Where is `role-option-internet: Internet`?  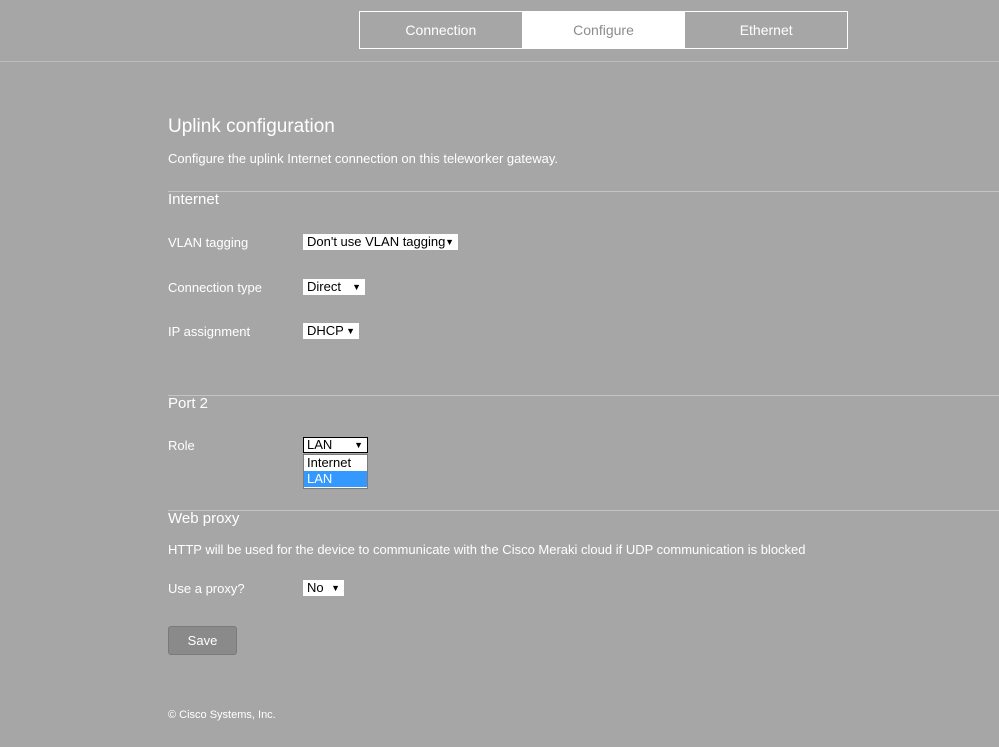 role-option-internet: Internet is located at coordinates (335, 463).